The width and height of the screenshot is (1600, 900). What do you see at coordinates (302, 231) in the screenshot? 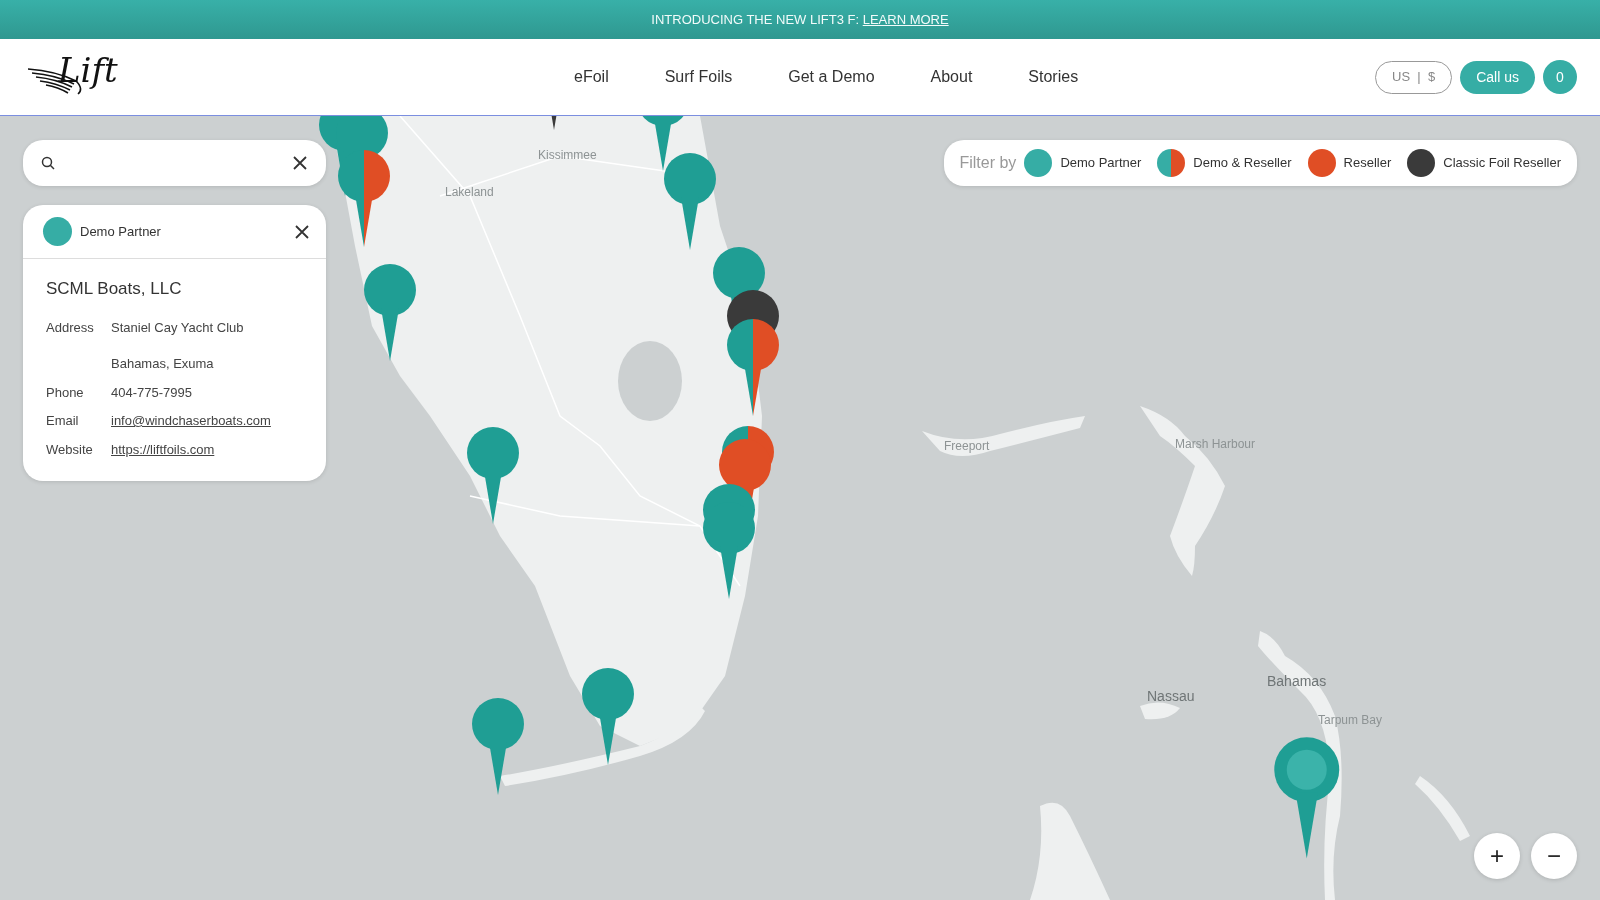
I see `close-button` at bounding box center [302, 231].